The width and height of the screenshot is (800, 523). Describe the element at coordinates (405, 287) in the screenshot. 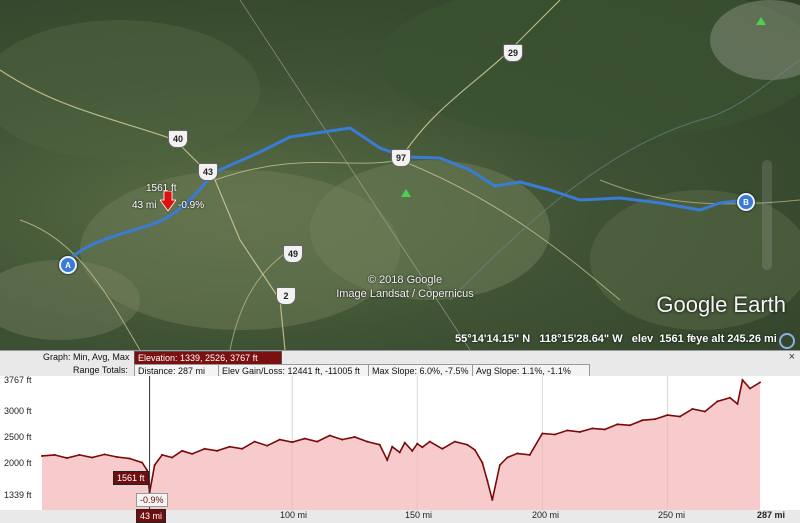

I see `imagery-copyright: © 2018 Google Image Landsat / Copernicus` at that location.